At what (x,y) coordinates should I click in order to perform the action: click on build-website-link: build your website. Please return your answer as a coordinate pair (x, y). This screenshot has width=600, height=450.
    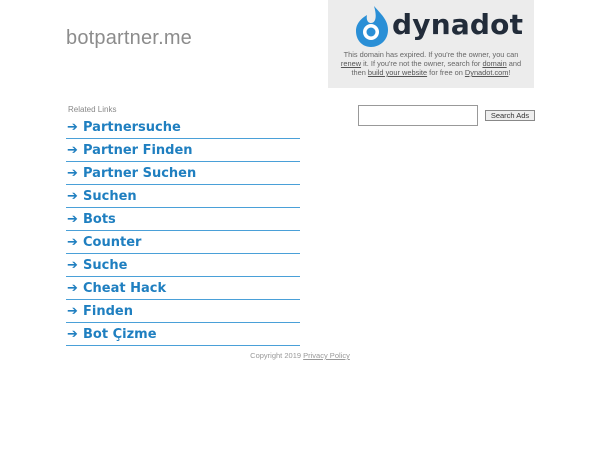
    Looking at the image, I should click on (397, 72).